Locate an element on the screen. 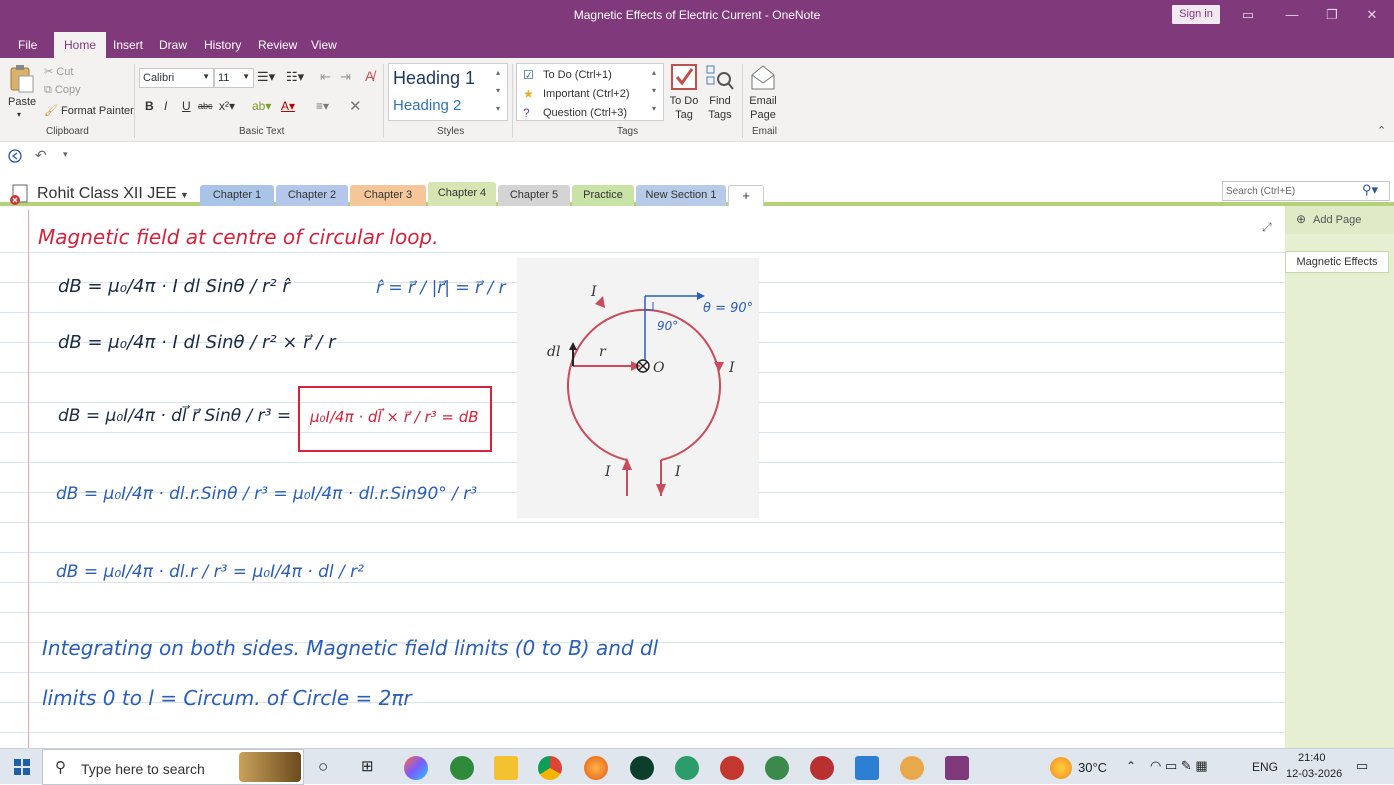 The height and width of the screenshot is (785, 1394). section-tab-chapter-5: Chapter 5 is located at coordinates (534, 195).